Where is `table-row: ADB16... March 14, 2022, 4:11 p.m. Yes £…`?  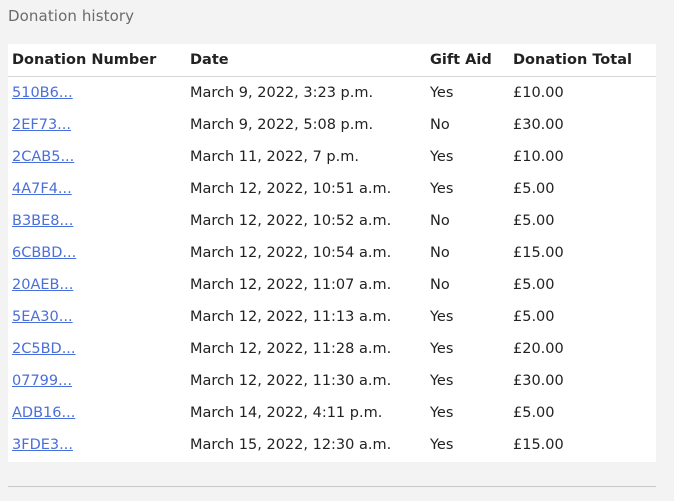 table-row: ADB16... March 14, 2022, 4:11 p.m. Yes £… is located at coordinates (332, 413).